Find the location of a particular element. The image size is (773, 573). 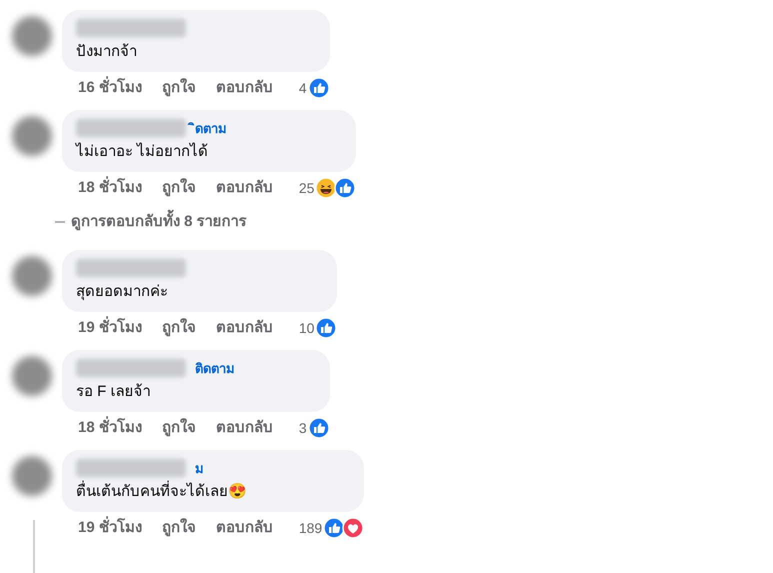

follow-link: ม is located at coordinates (197, 468).